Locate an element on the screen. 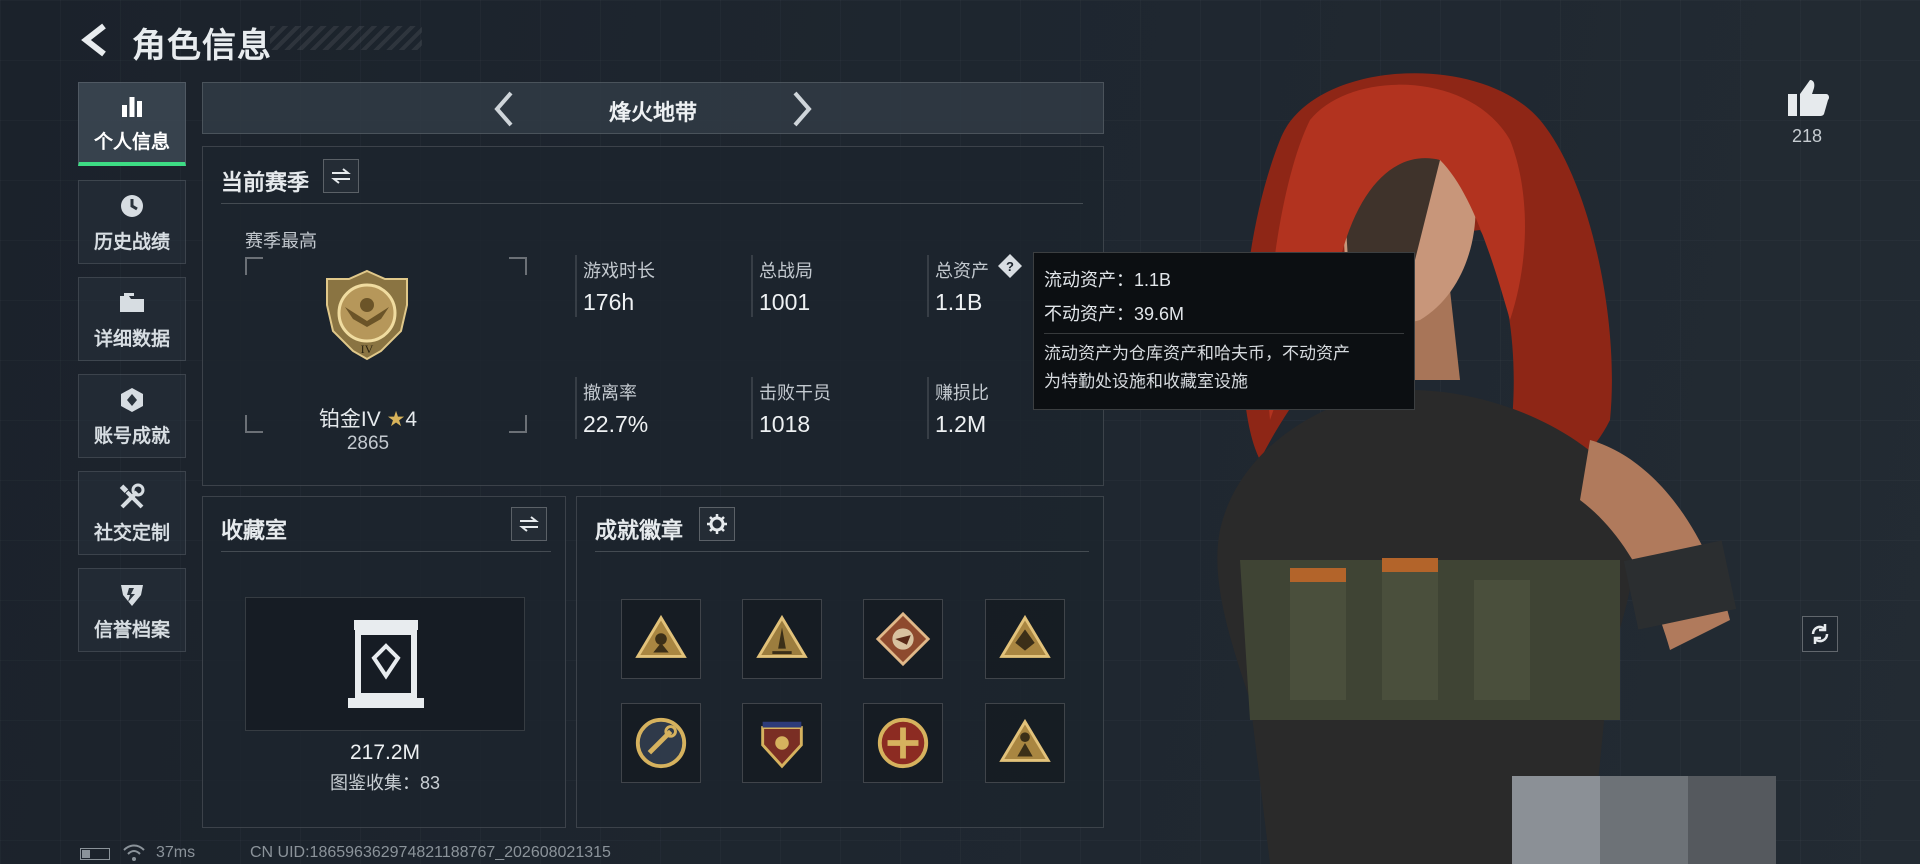 This screenshot has width=1920, height=864. collection-preview is located at coordinates (385, 664).